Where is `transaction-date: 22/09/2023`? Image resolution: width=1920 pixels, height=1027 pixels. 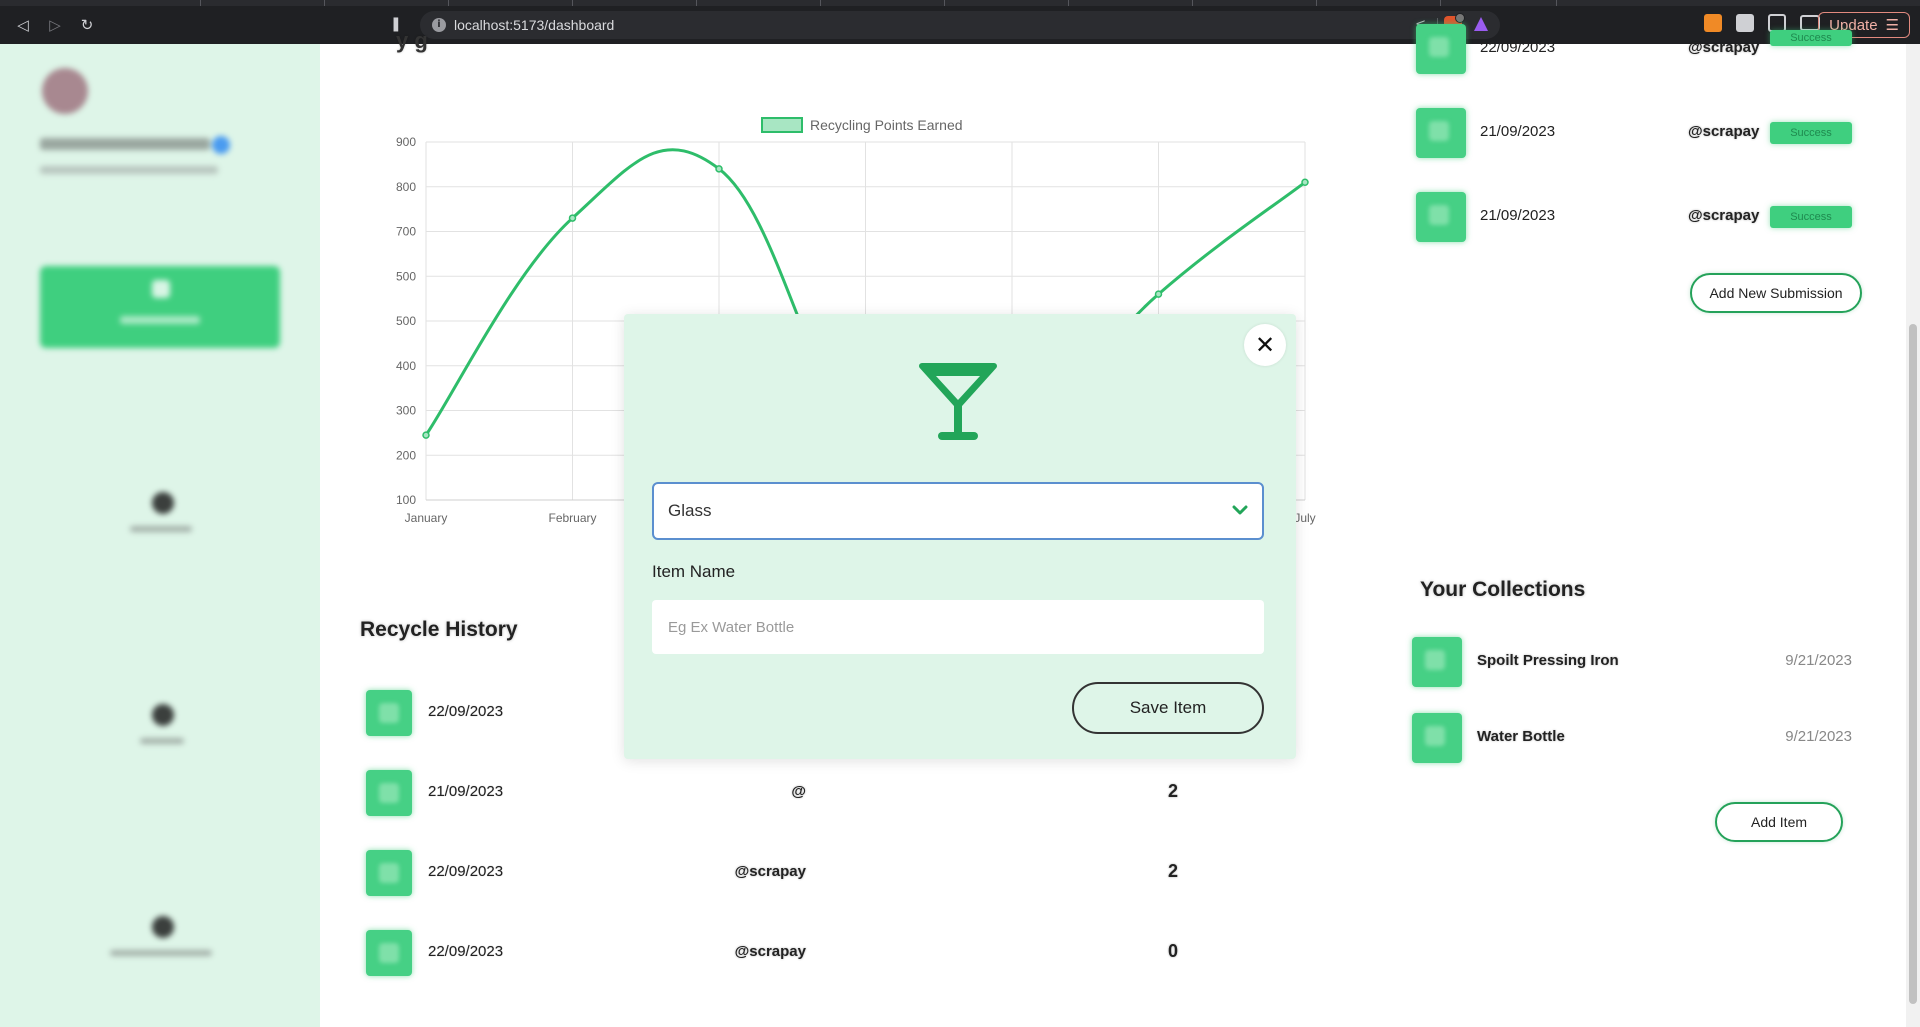 transaction-date: 22/09/2023 is located at coordinates (1518, 47).